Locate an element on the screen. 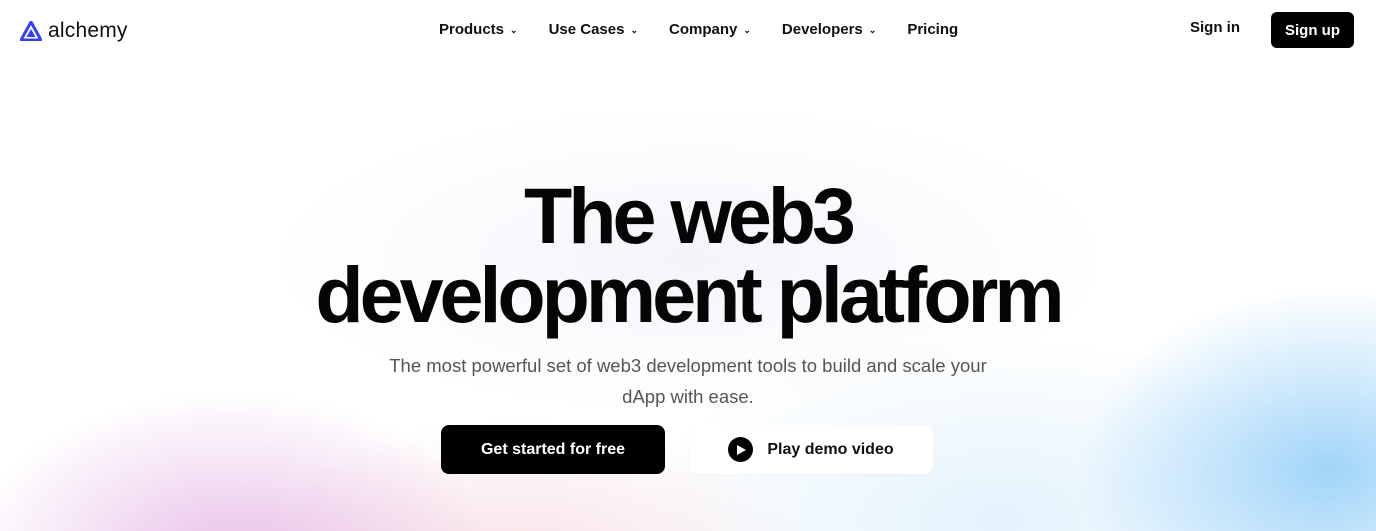  nav-item-developers: Developers ⌄ is located at coordinates (829, 29).